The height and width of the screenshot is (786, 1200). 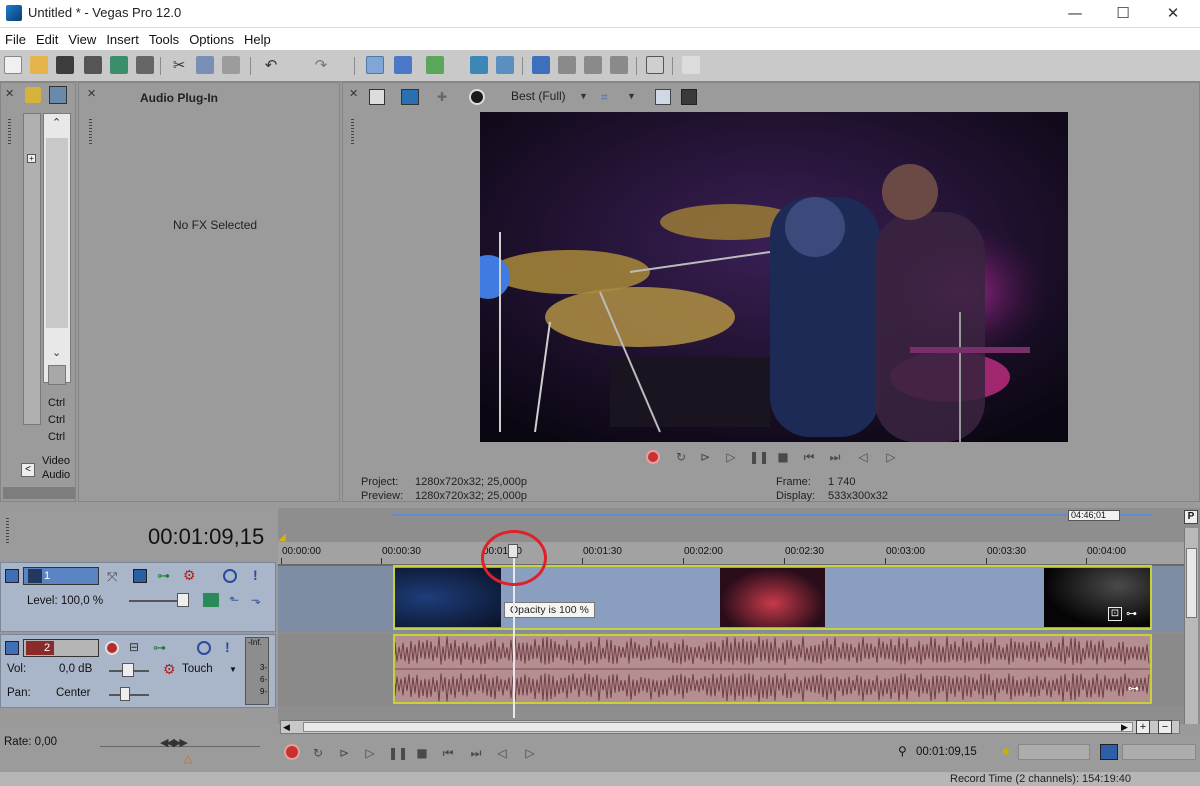 I want to click on preview-play-icon: ▷, so click(x=731, y=457).